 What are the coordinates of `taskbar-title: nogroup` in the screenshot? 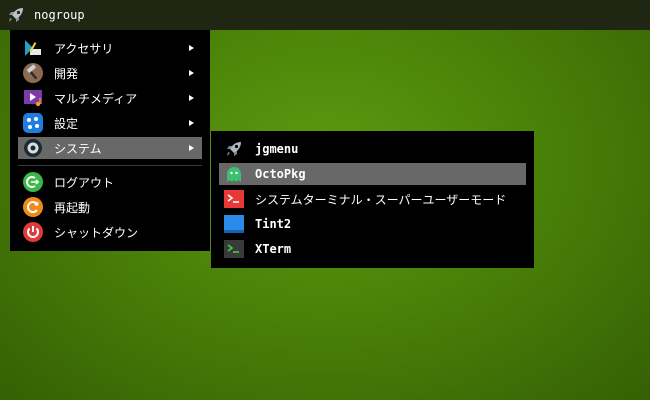 It's located at (59, 15).